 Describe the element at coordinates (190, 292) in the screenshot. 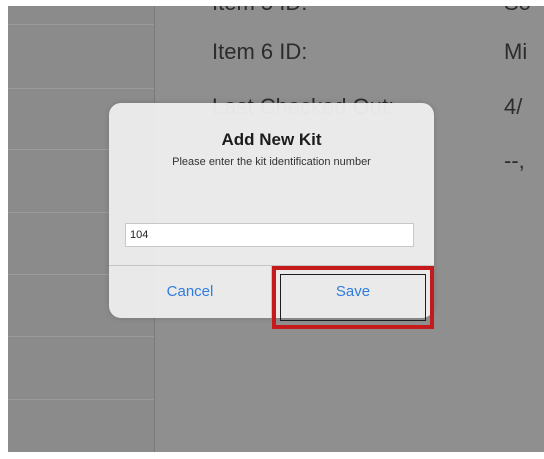

I see `cancel-button: Cancel` at that location.